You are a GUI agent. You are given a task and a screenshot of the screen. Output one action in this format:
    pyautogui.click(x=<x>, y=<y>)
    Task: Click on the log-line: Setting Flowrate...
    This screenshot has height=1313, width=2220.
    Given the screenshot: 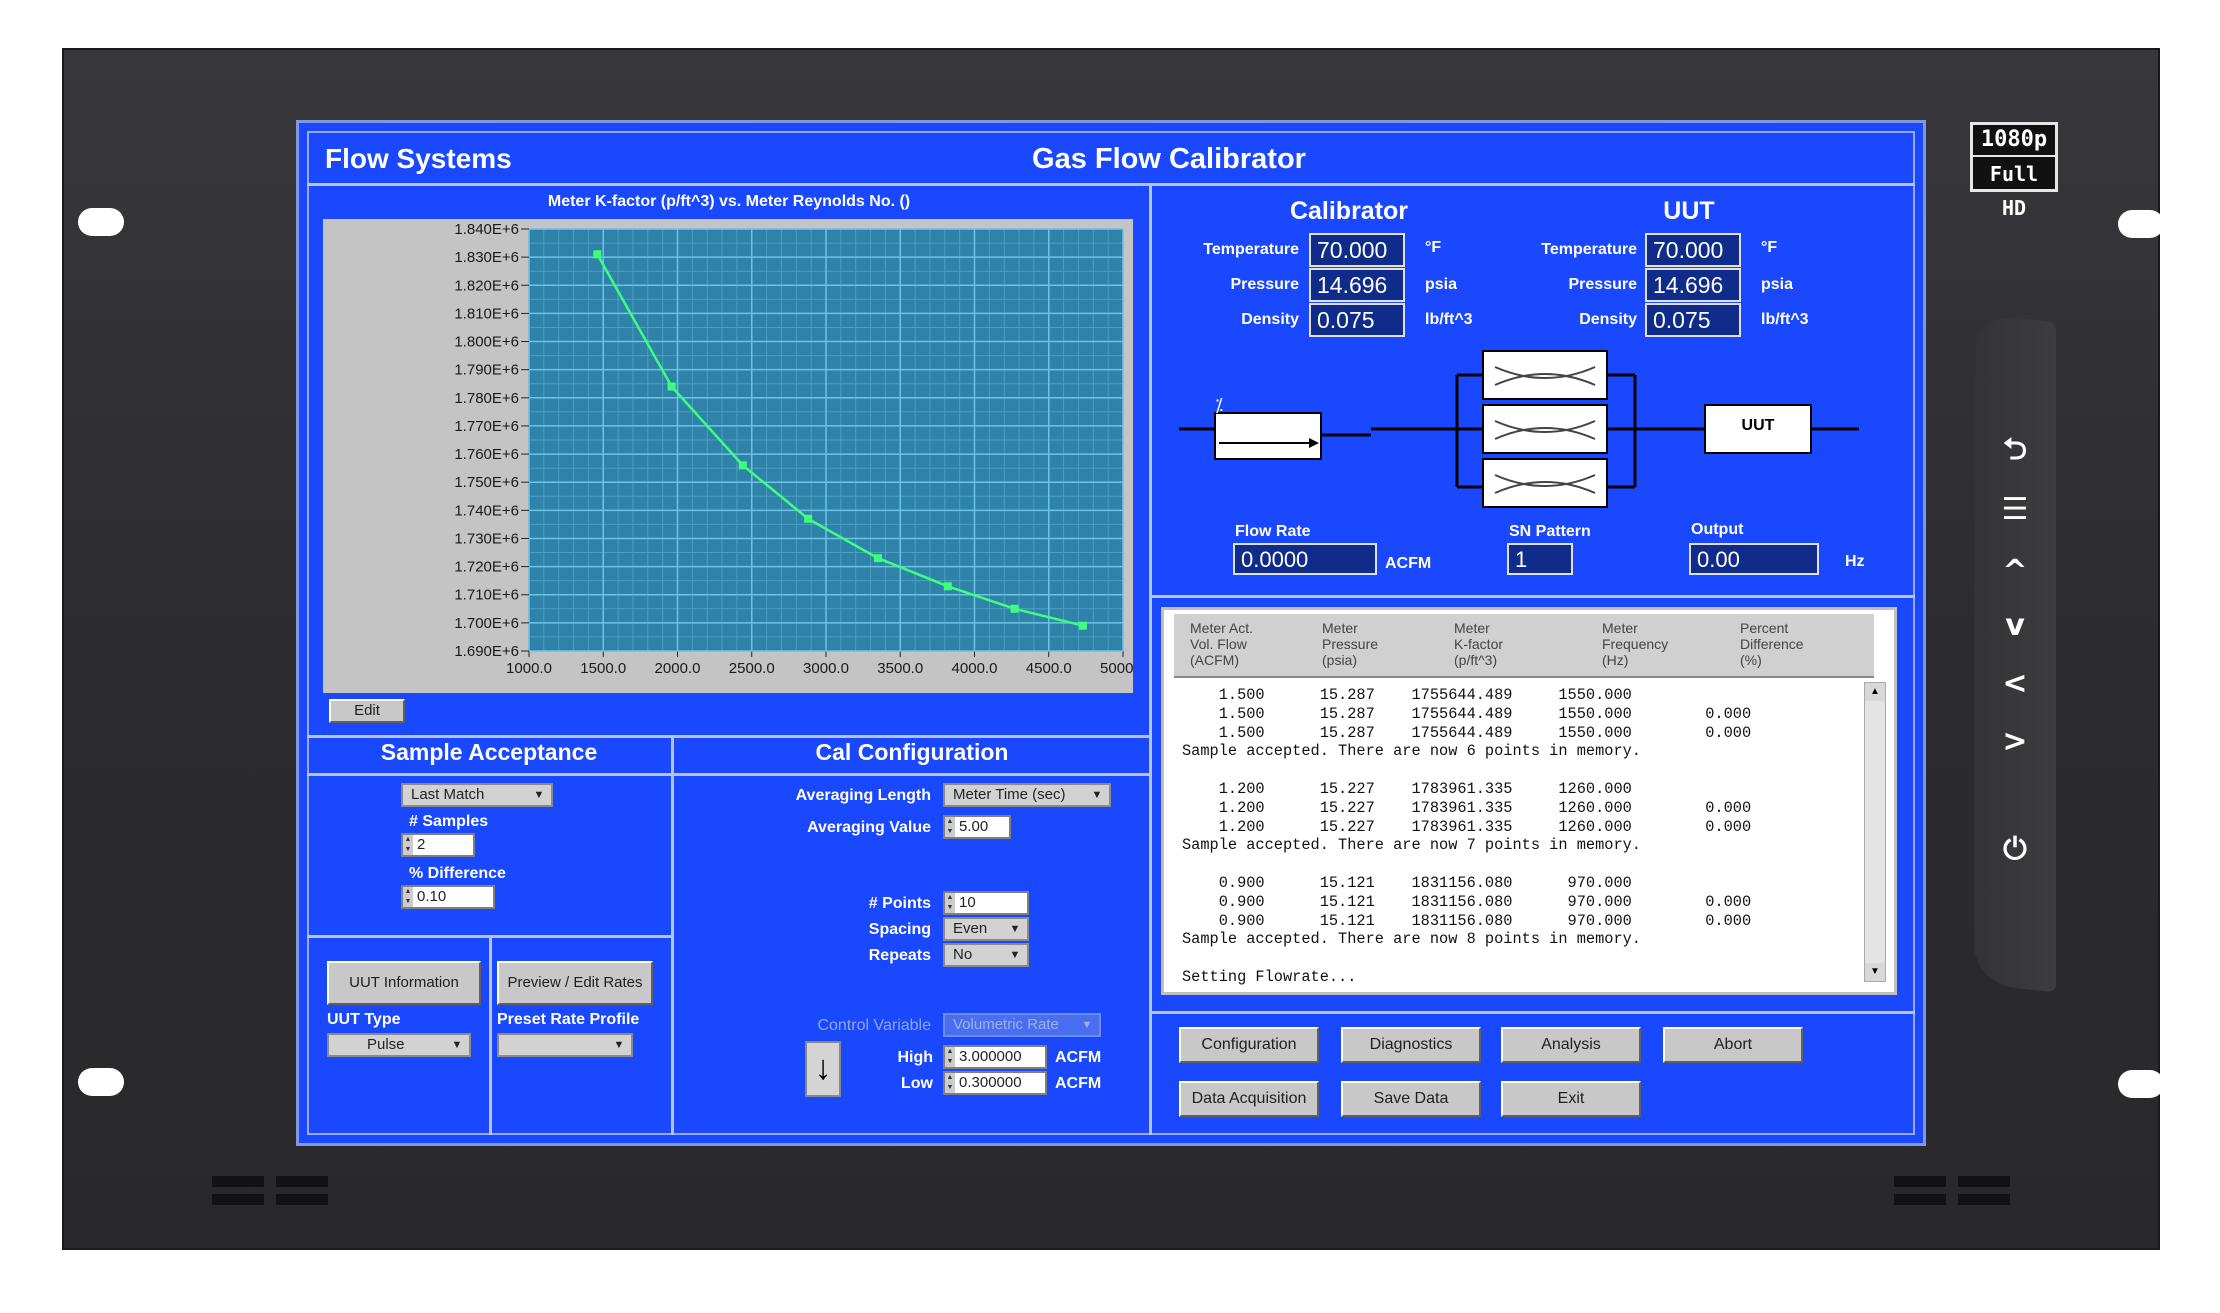 What is the action you would take?
    pyautogui.click(x=1269, y=976)
    